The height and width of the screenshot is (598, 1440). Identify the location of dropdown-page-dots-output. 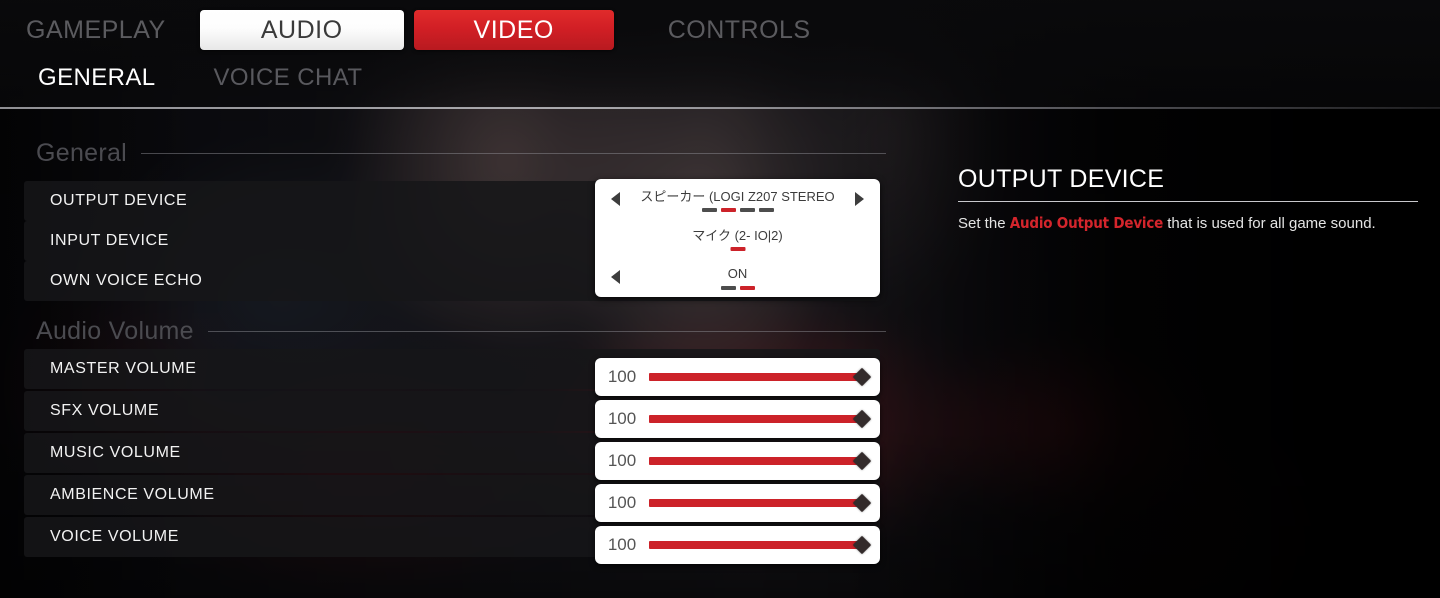
(737, 210).